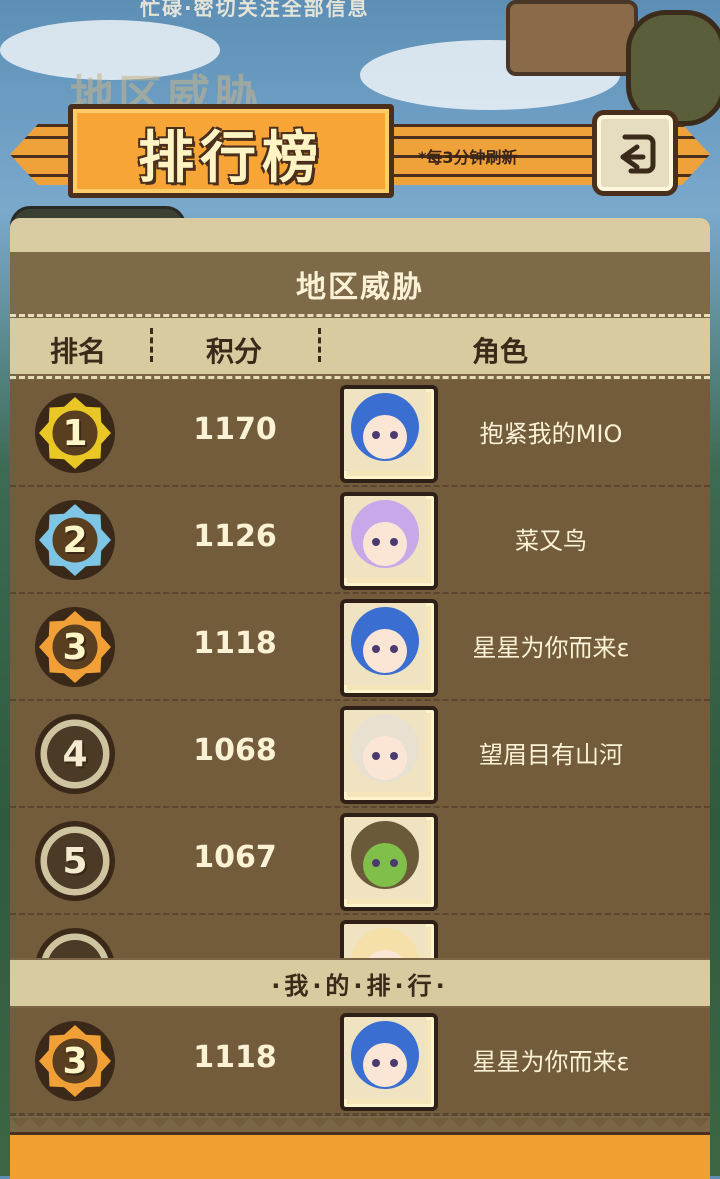 This screenshot has width=720, height=1179. What do you see at coordinates (235, 429) in the screenshot?
I see `row-score: 1170` at bounding box center [235, 429].